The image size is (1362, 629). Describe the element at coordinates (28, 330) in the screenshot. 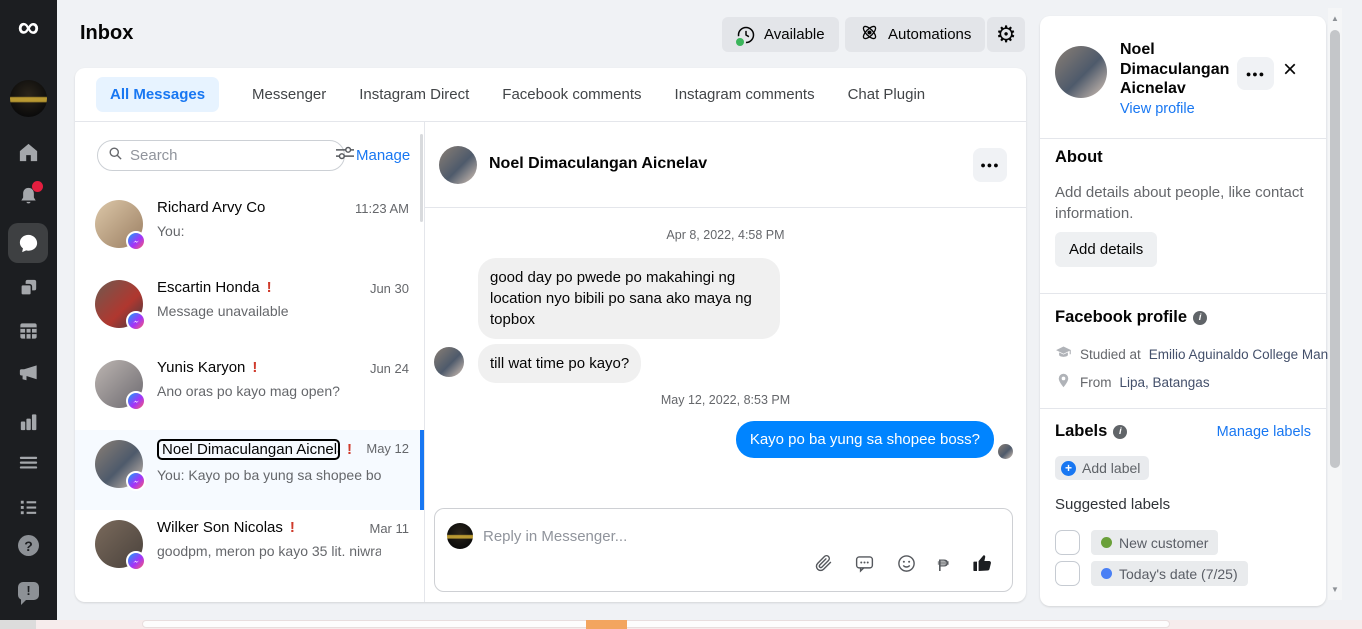

I see `planner-calendar-icon` at that location.